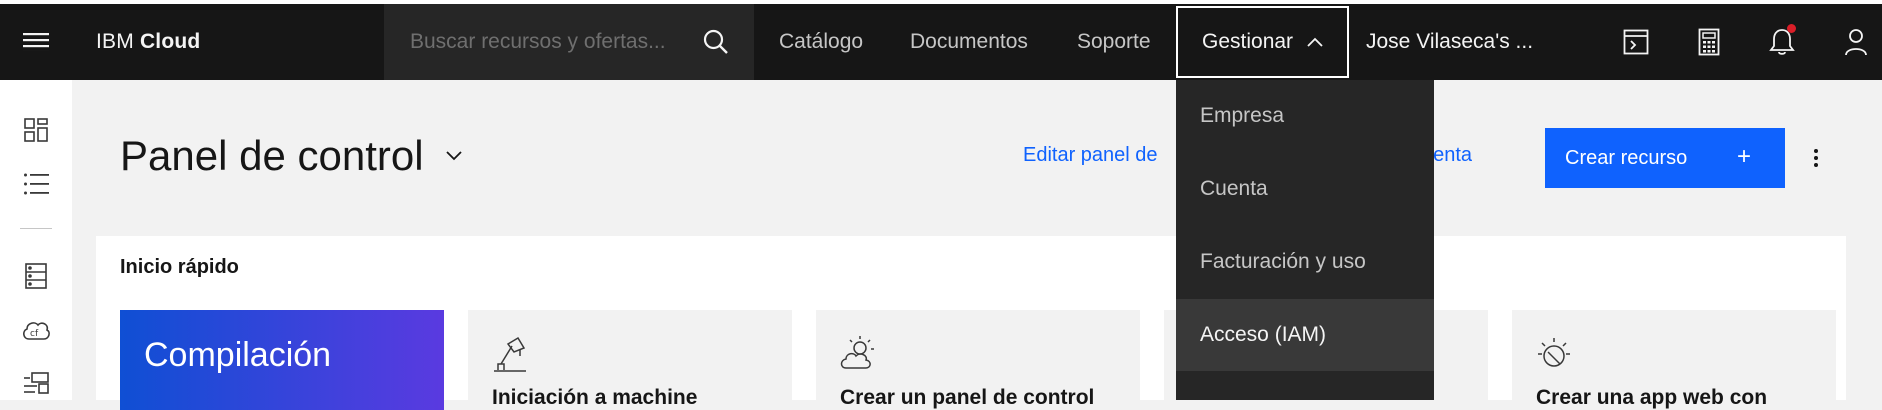 This screenshot has height=410, width=1882. What do you see at coordinates (1856, 42) in the screenshot?
I see `user-icon` at bounding box center [1856, 42].